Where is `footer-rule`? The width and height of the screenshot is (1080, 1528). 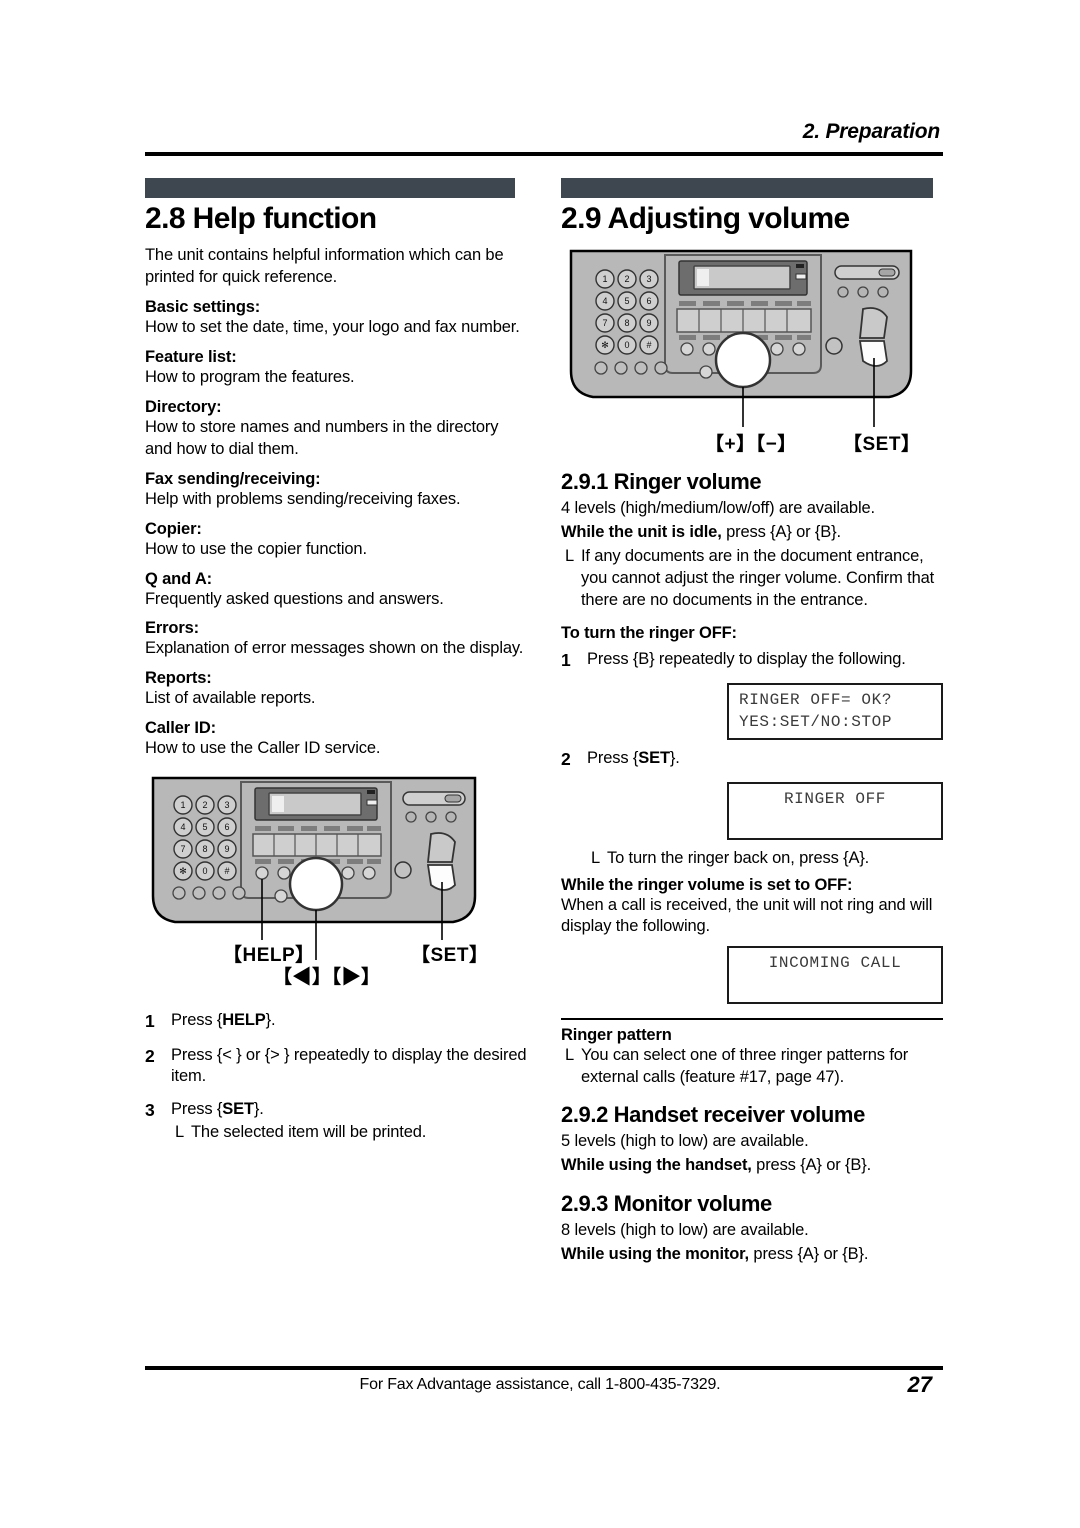 footer-rule is located at coordinates (544, 1368).